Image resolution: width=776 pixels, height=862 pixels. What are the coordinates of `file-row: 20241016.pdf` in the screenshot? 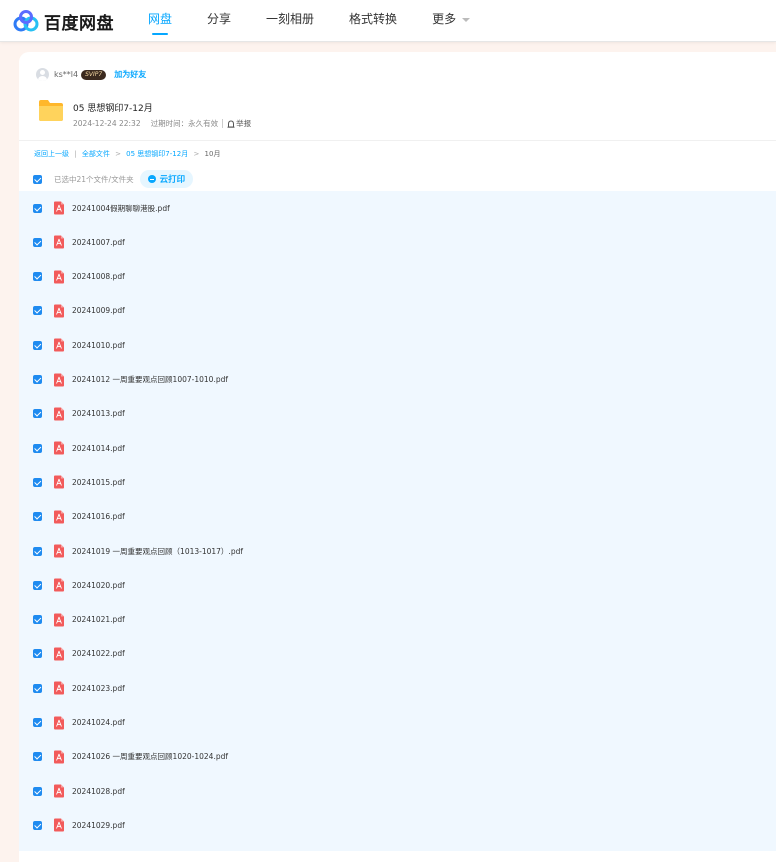 It's located at (397, 517).